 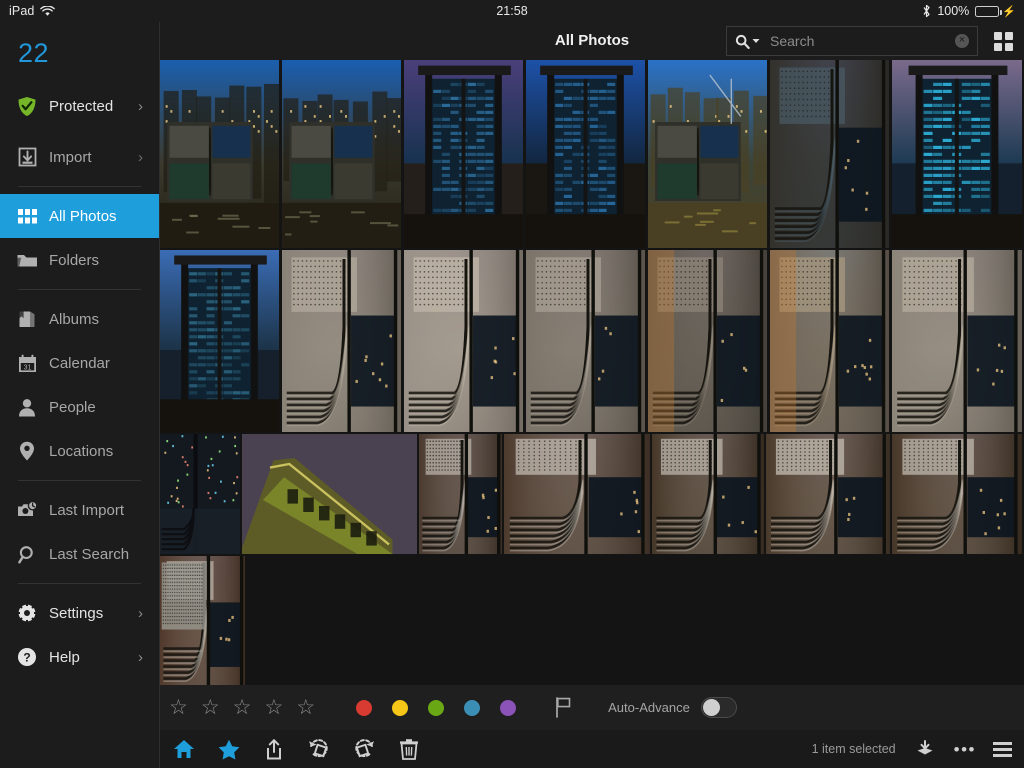 I want to click on sidebar-item-folders: Folders, so click(x=79, y=260).